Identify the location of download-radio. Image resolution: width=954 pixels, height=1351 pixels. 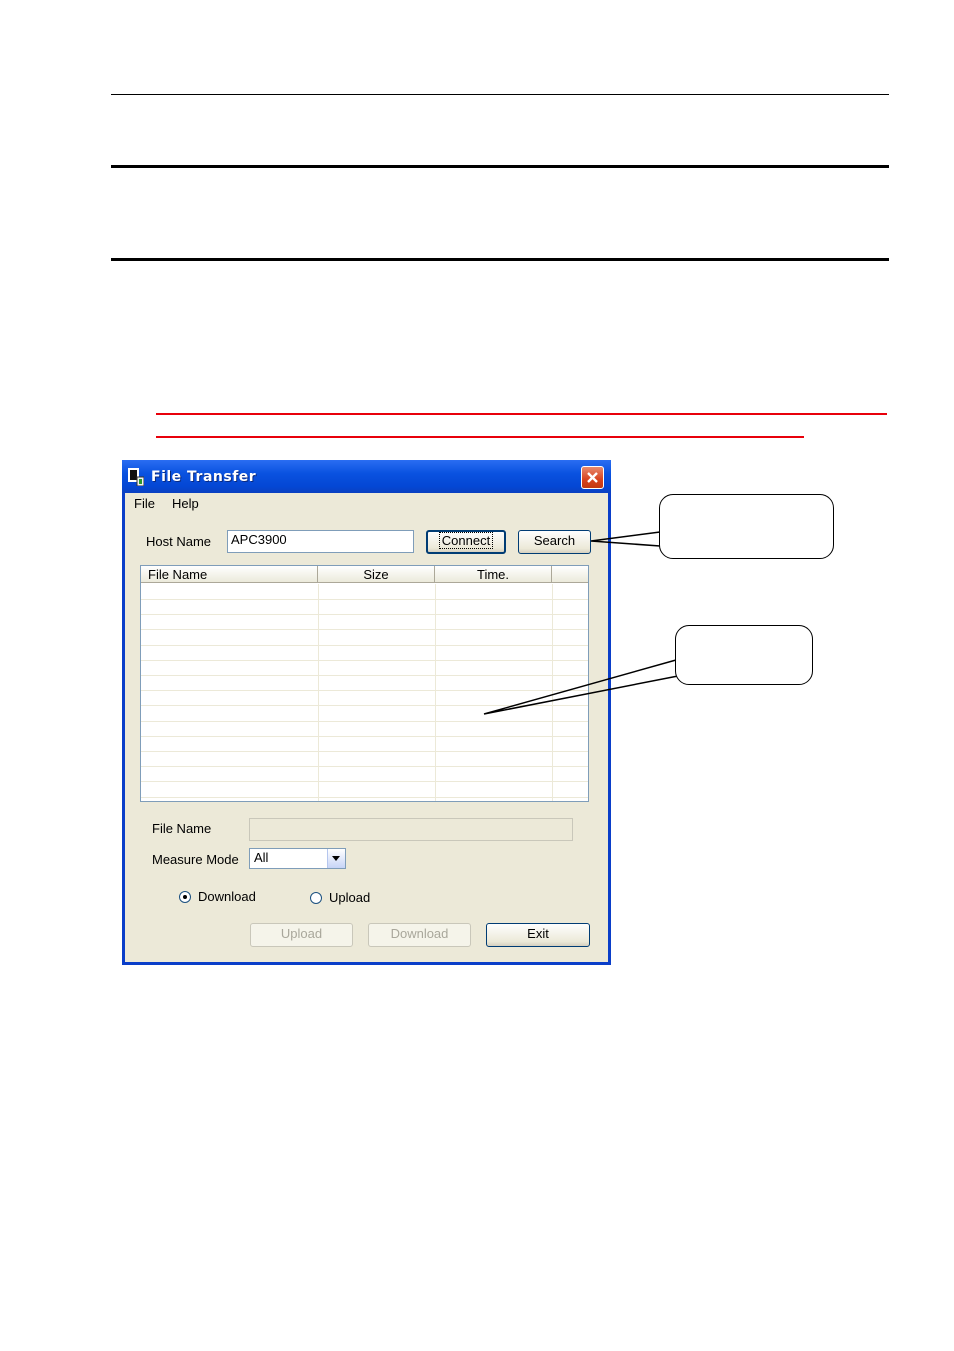
(185, 897).